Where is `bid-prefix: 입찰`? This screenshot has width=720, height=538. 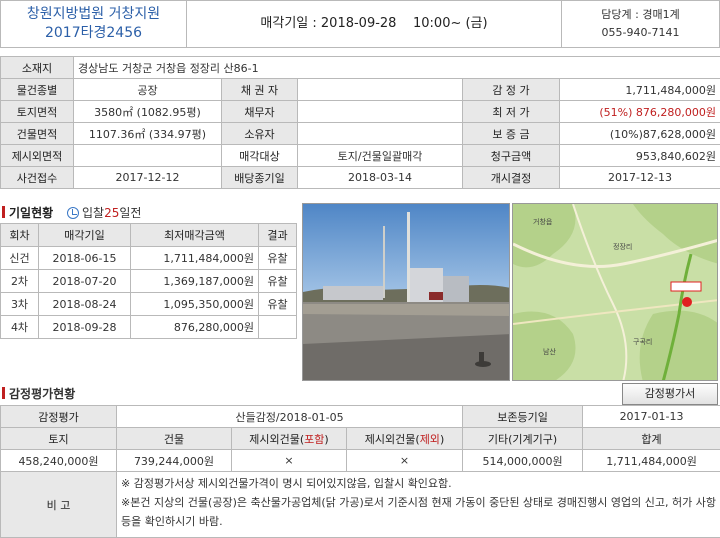 bid-prefix: 입찰 is located at coordinates (93, 213).